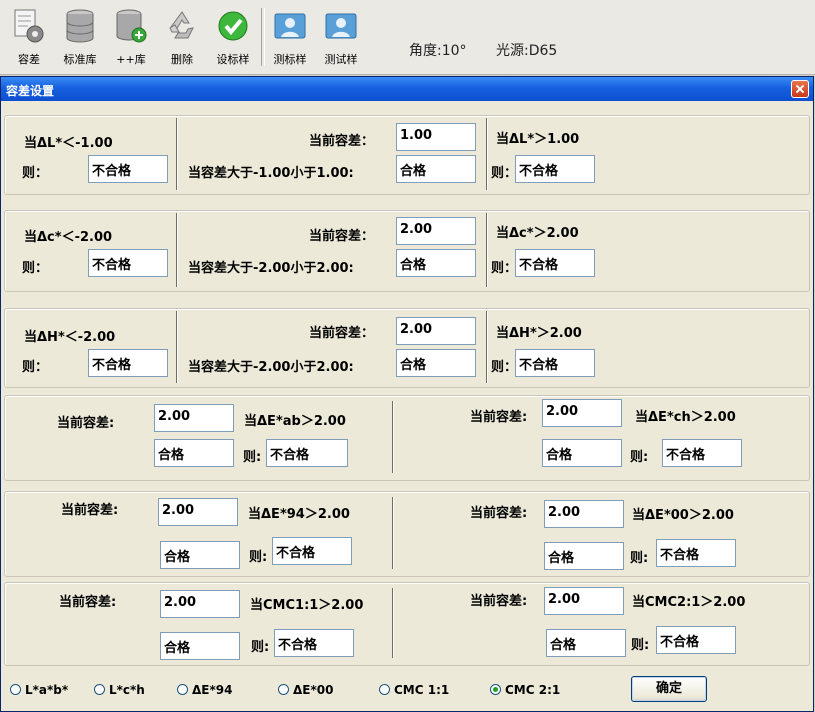 This screenshot has width=815, height=712. What do you see at coordinates (584, 514) in the screenshot?
I see `delta-e-00-tolerance-input: 2.00` at bounding box center [584, 514].